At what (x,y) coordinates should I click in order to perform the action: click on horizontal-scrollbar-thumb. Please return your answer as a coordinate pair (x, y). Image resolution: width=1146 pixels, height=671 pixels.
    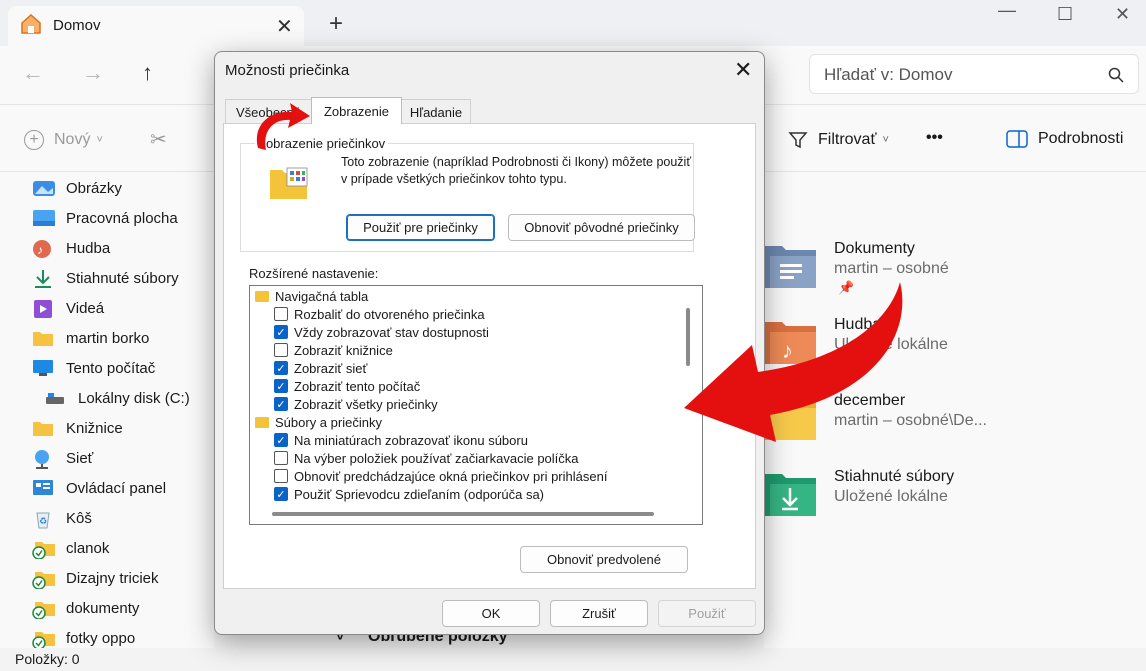
    Looking at the image, I should click on (463, 514).